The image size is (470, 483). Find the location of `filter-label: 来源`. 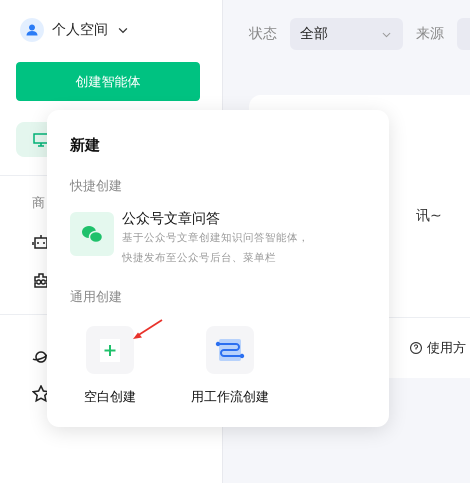

filter-label: 来源 is located at coordinates (430, 34).